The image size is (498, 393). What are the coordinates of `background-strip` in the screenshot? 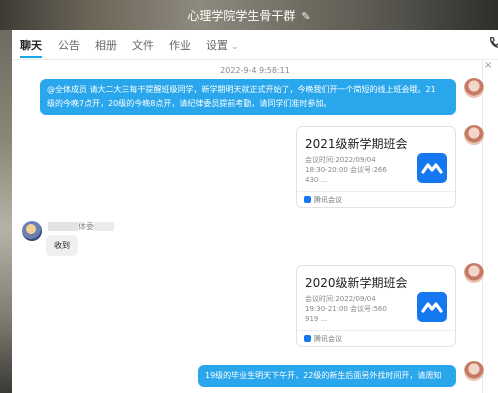 It's located at (6, 211).